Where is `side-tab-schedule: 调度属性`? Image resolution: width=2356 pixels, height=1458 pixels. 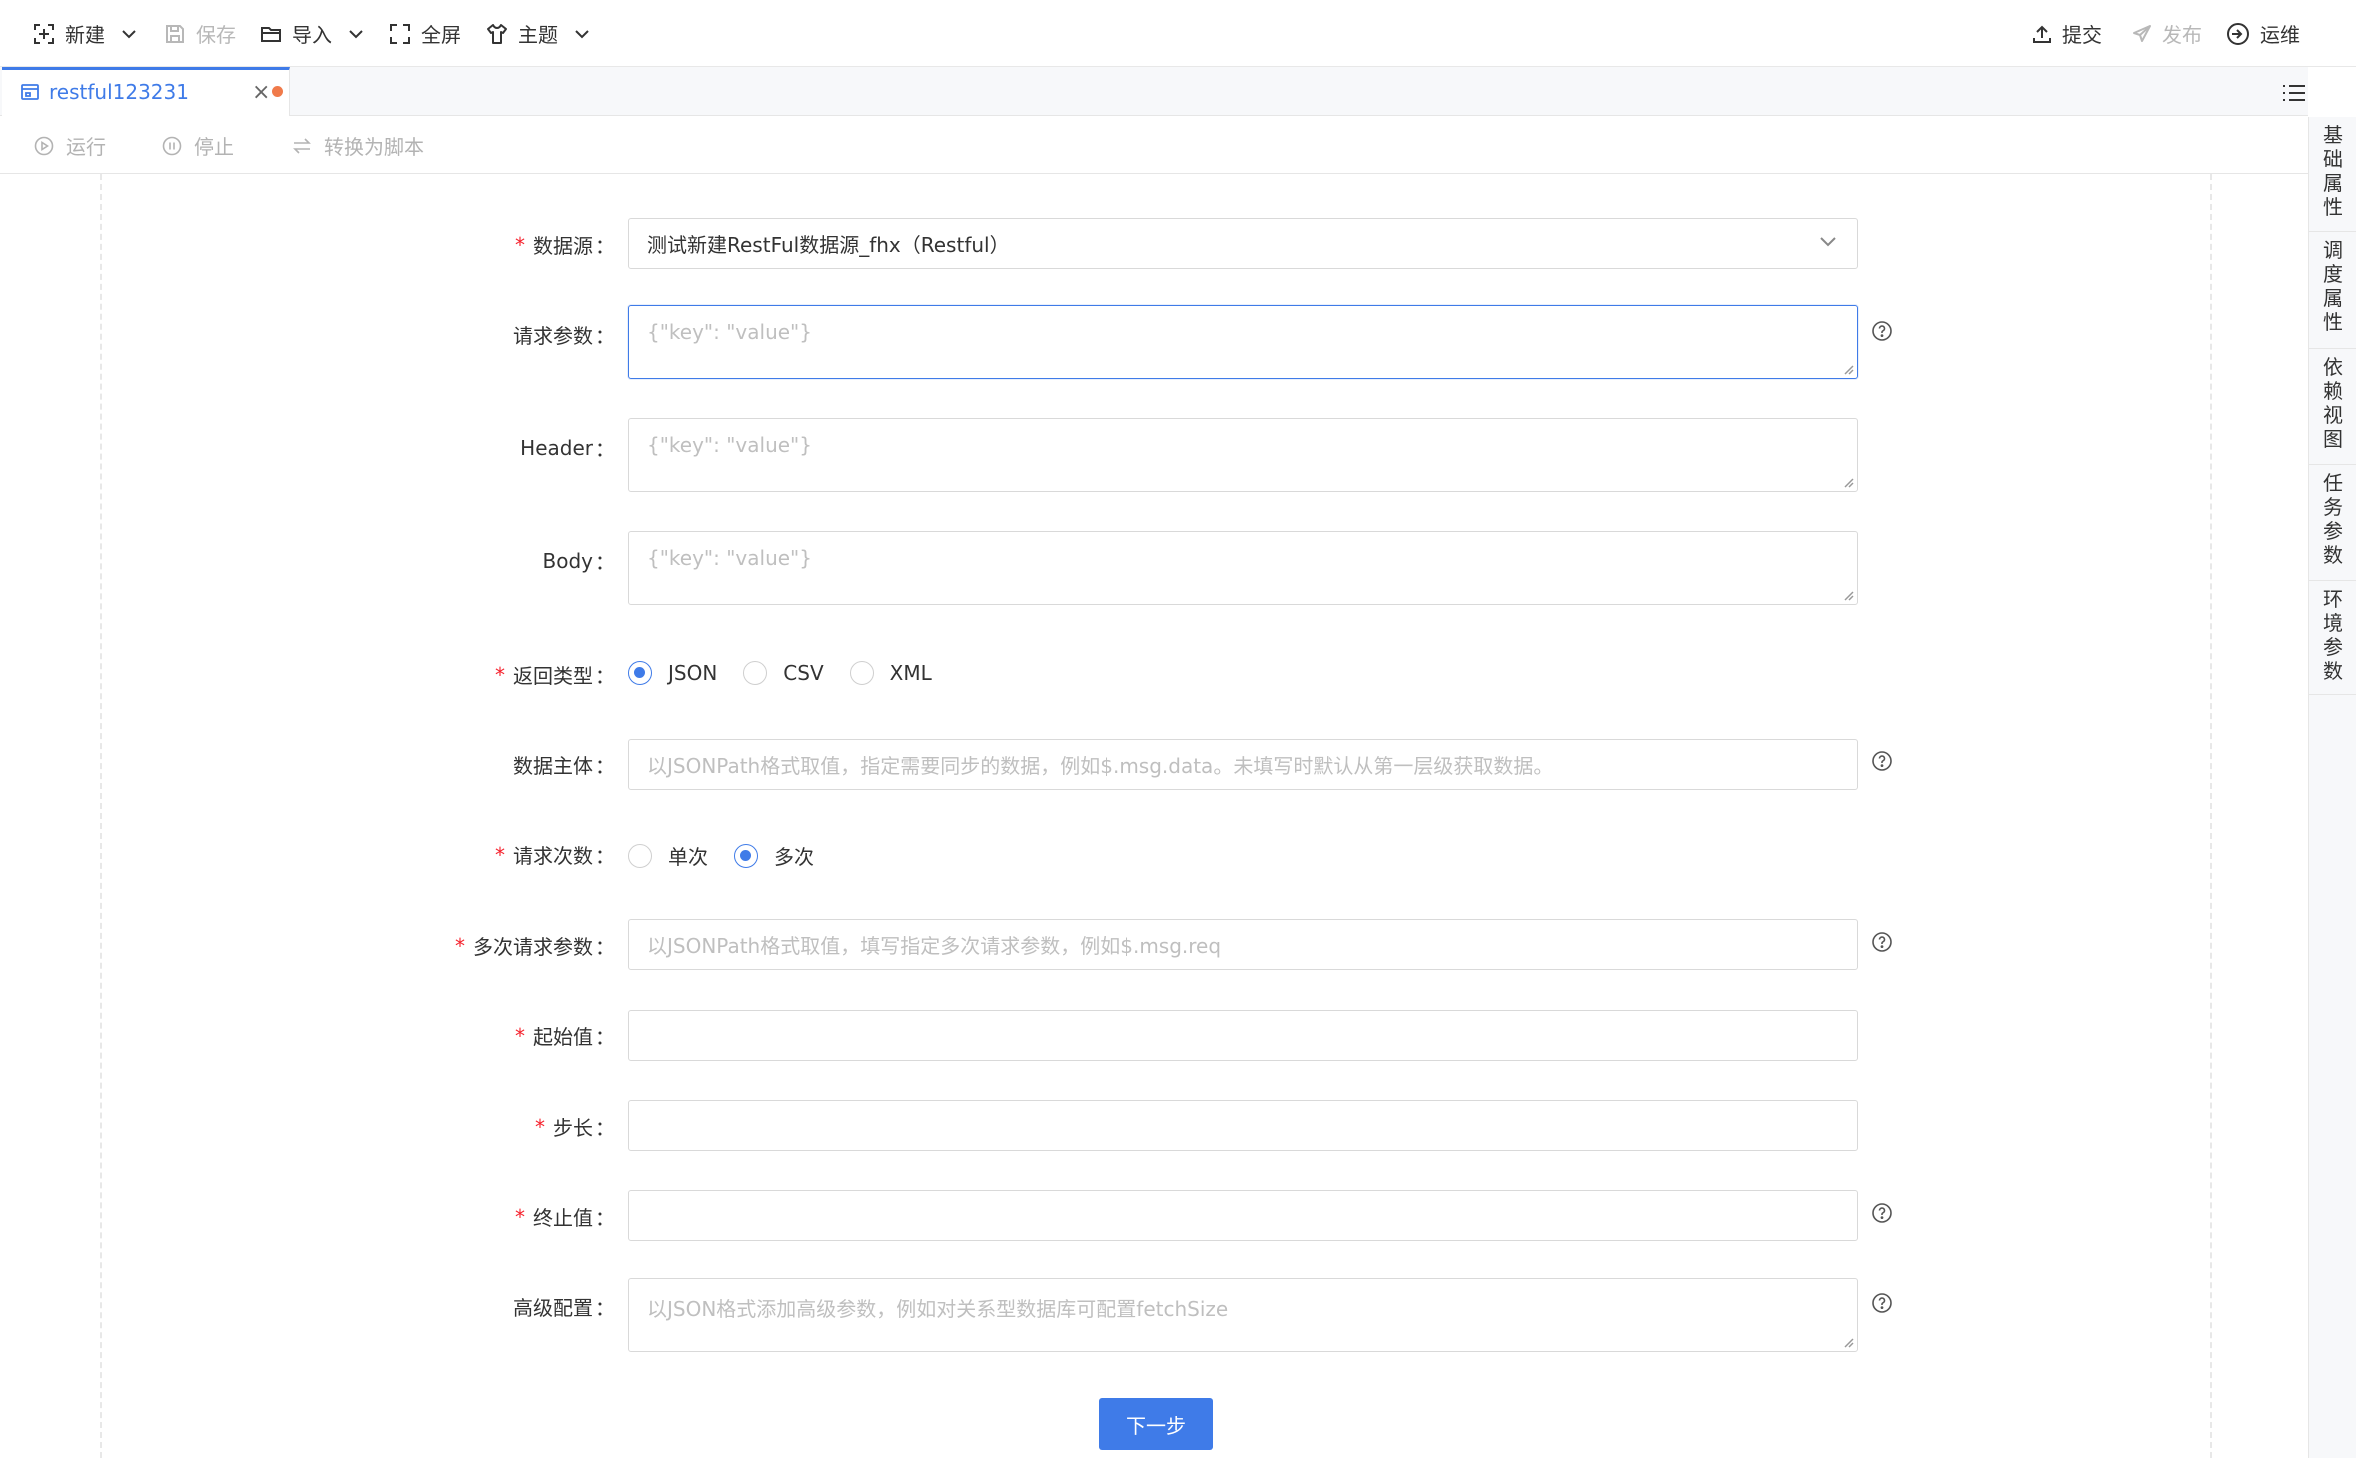
side-tab-schedule: 调度属性 is located at coordinates (2332, 290).